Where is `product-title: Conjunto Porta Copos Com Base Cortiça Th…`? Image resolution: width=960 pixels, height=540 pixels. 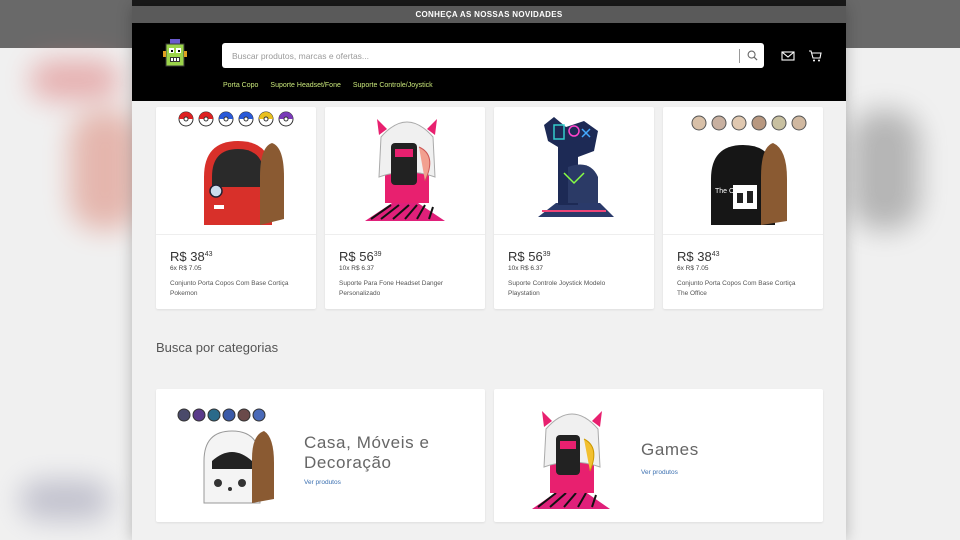
product-title: Conjunto Porta Copos Com Base Cortiça Th… is located at coordinates (742, 289).